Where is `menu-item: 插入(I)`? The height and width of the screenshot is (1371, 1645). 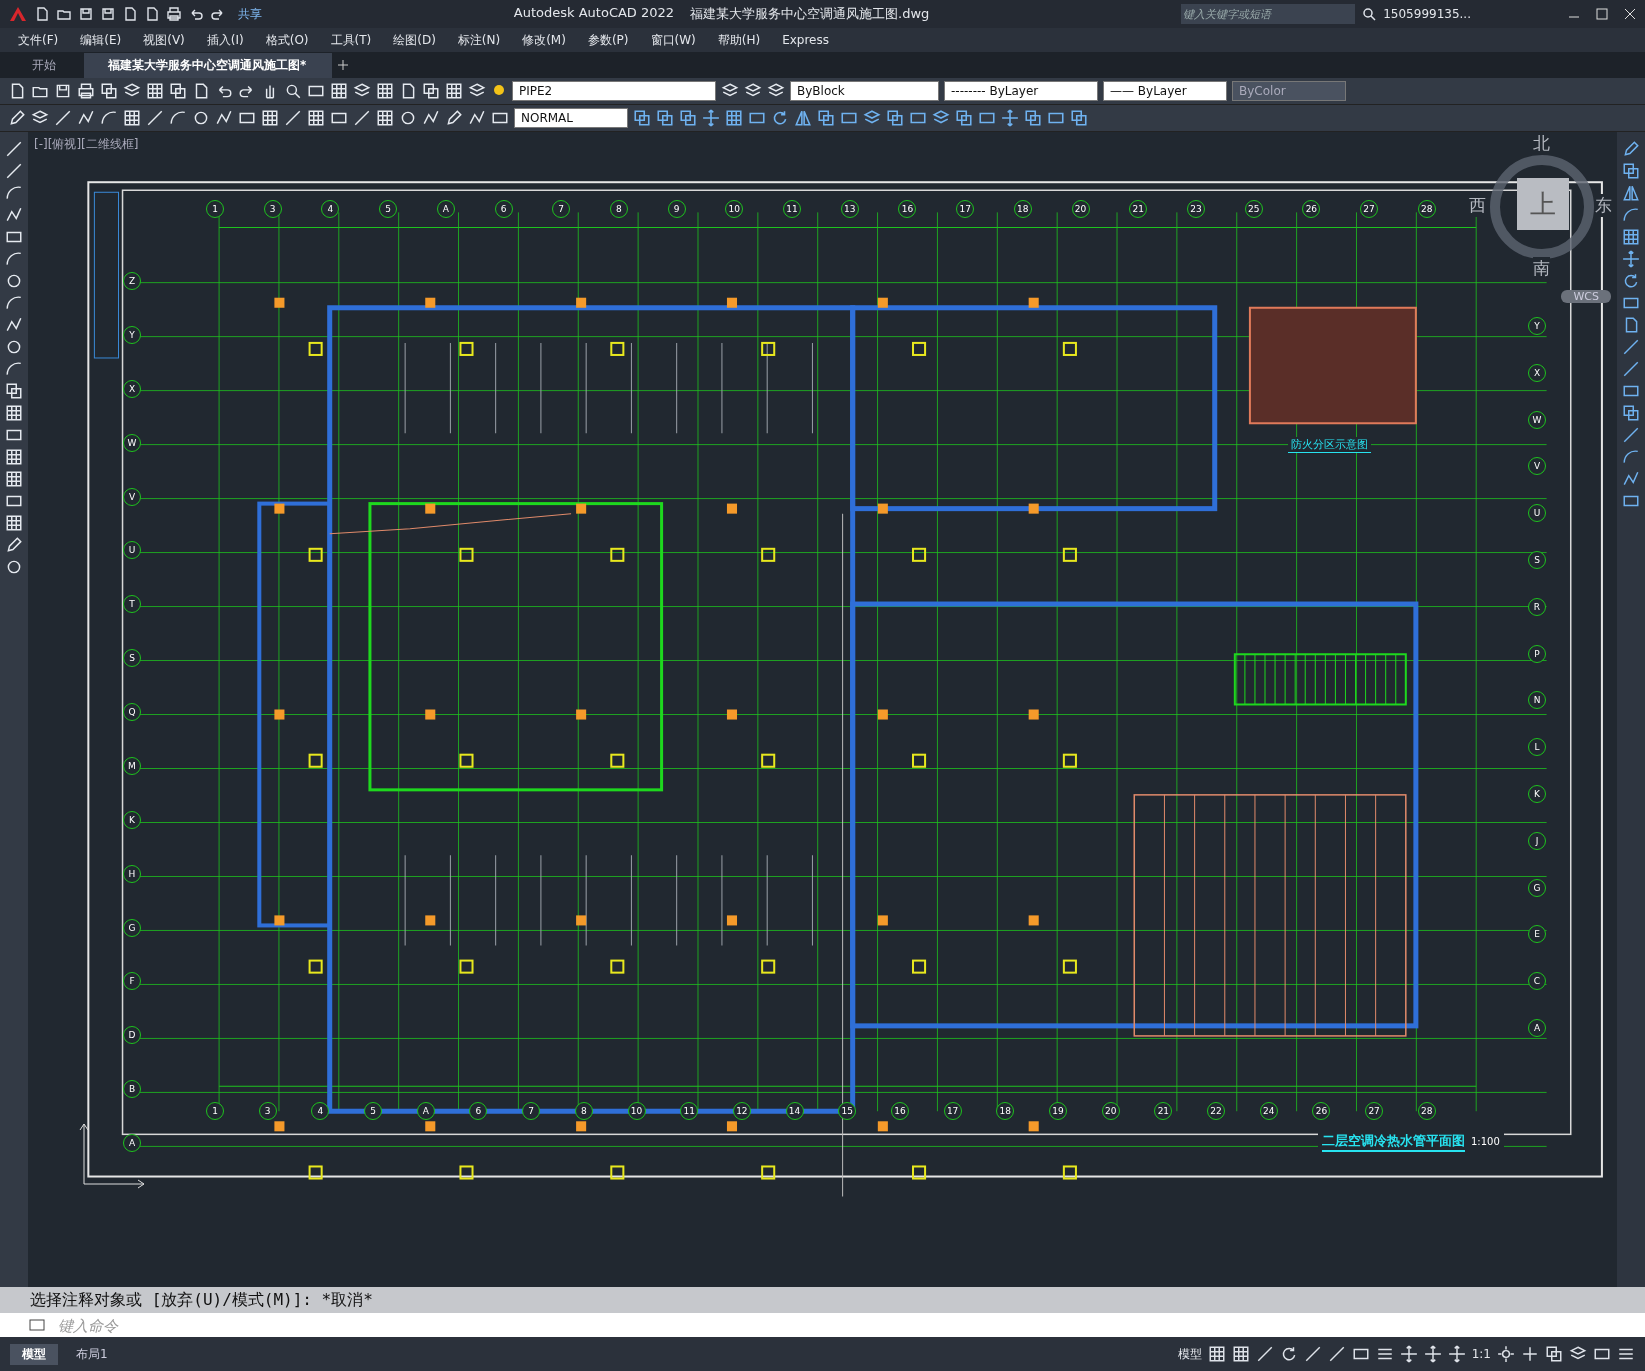
menu-item: 插入(I) is located at coordinates (225, 40).